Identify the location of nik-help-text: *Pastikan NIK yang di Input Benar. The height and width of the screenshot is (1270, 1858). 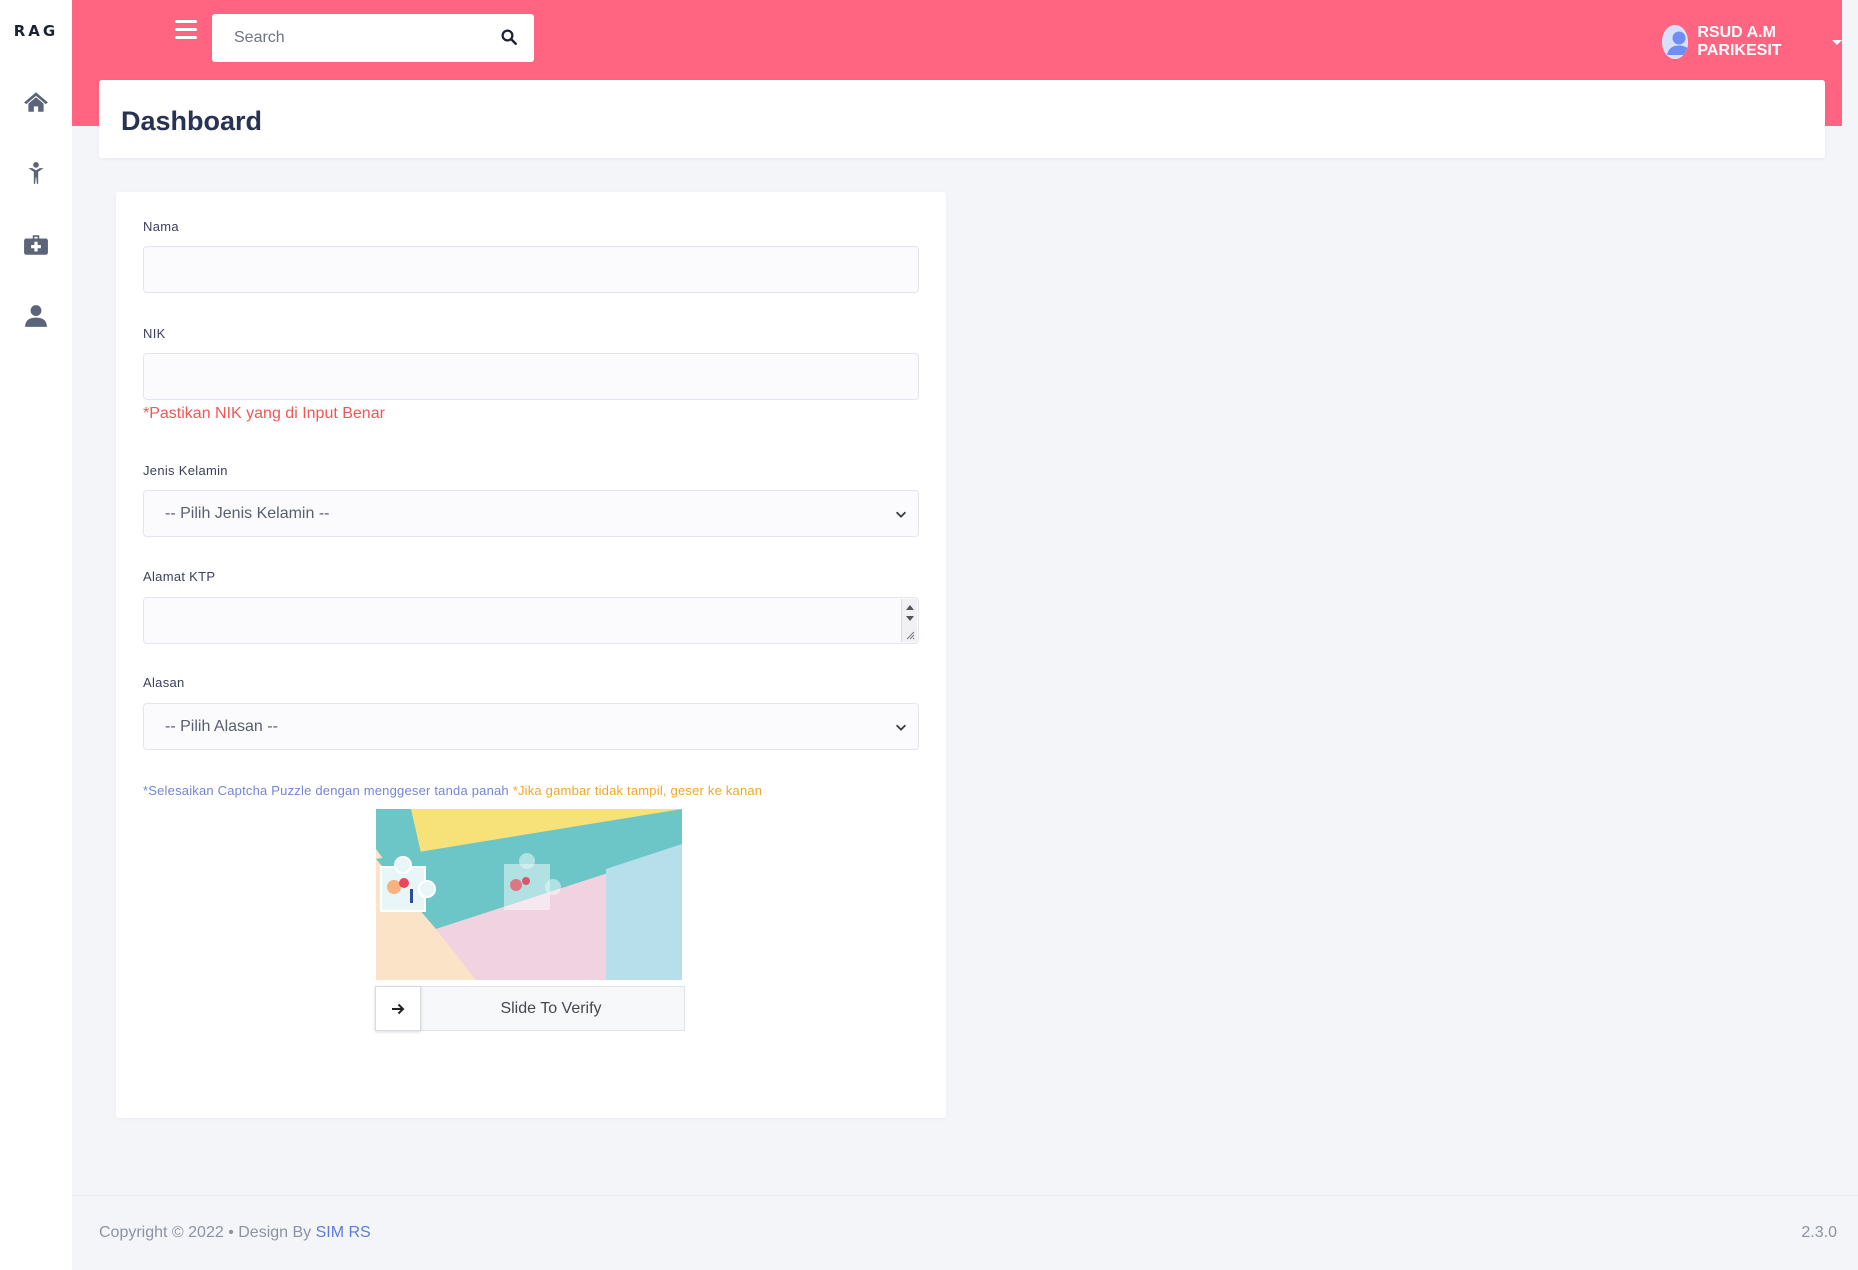
(264, 413).